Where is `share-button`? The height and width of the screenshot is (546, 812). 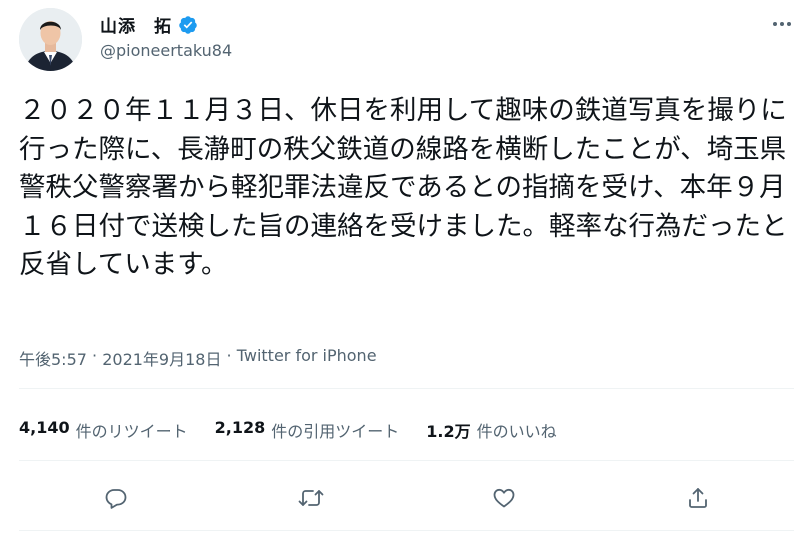 share-button is located at coordinates (698, 498).